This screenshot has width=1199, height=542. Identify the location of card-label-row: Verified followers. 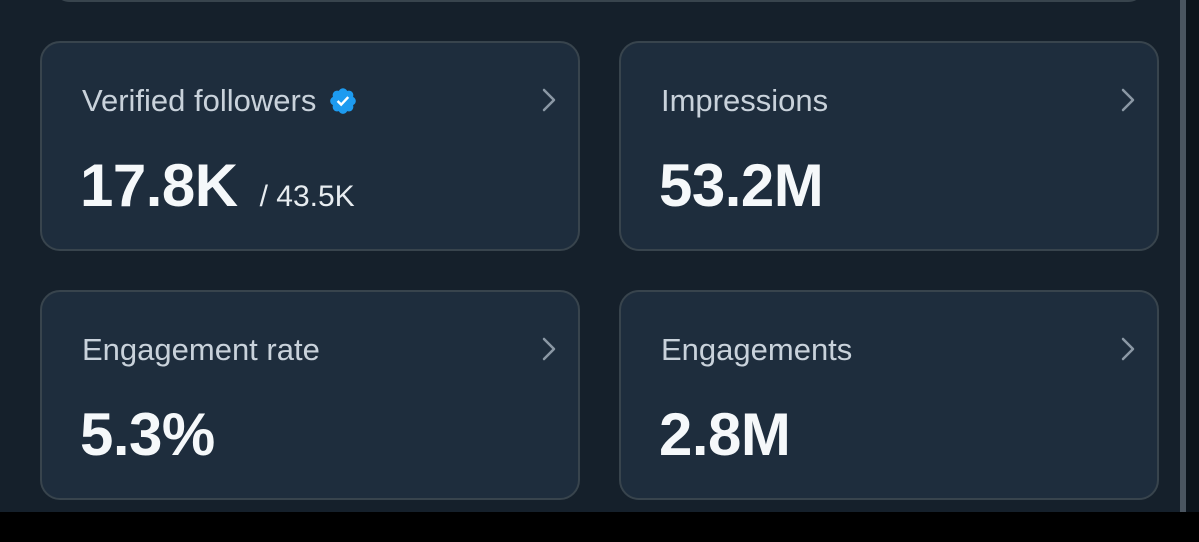
(220, 101).